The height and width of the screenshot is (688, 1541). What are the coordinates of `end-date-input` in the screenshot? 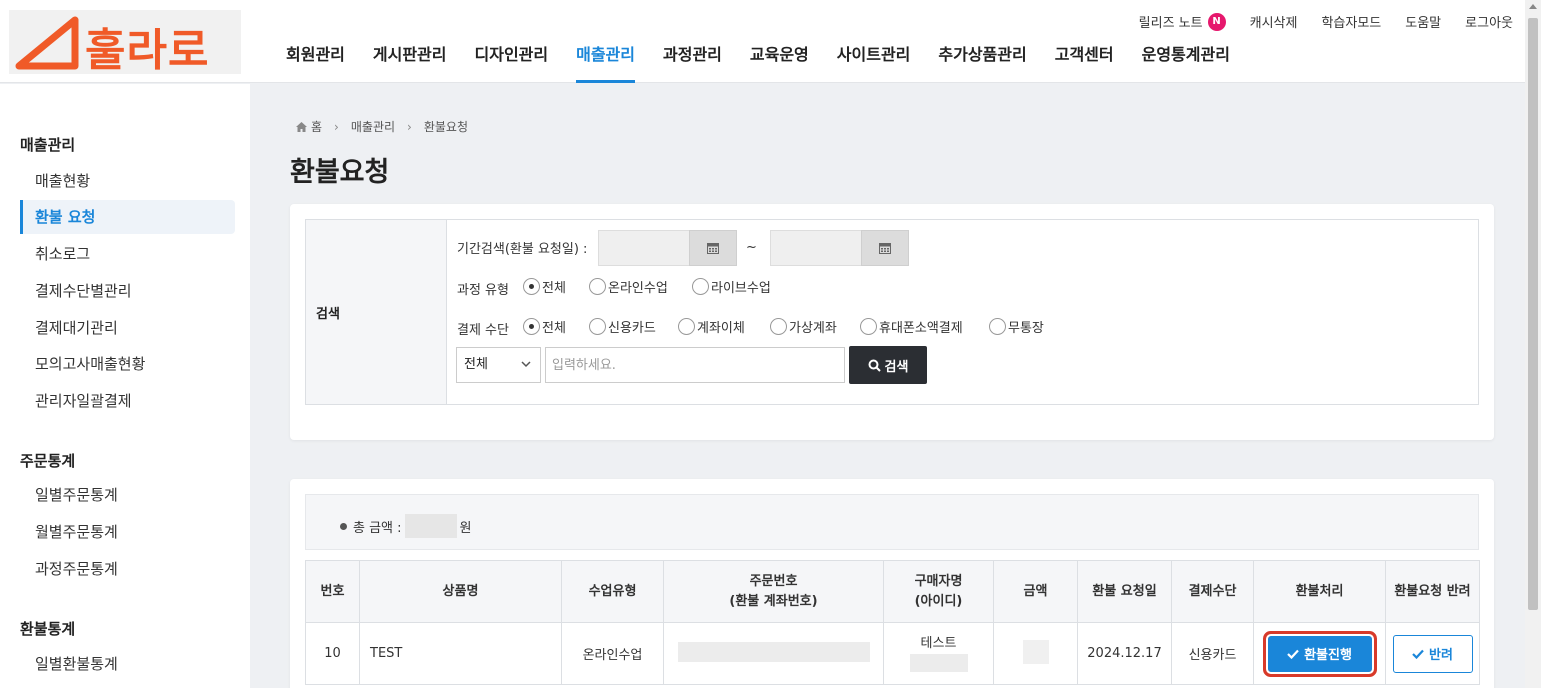 It's located at (816, 248).